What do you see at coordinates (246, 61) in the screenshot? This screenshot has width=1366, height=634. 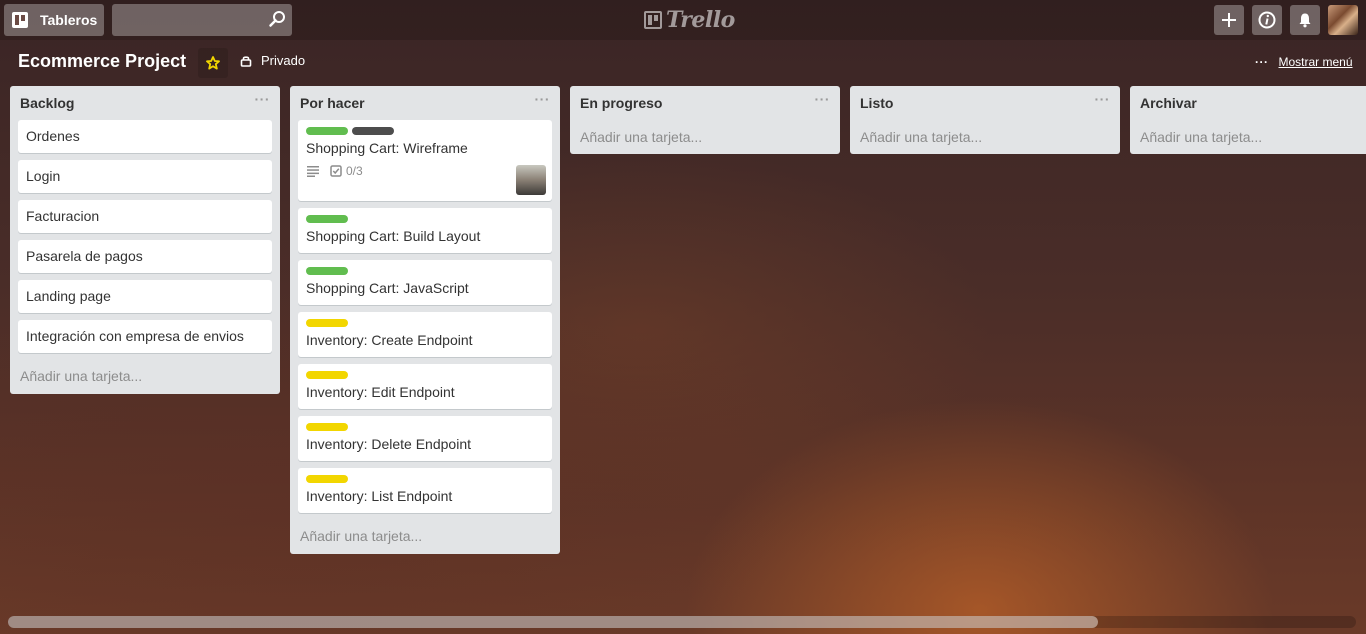 I see `lock-icon` at bounding box center [246, 61].